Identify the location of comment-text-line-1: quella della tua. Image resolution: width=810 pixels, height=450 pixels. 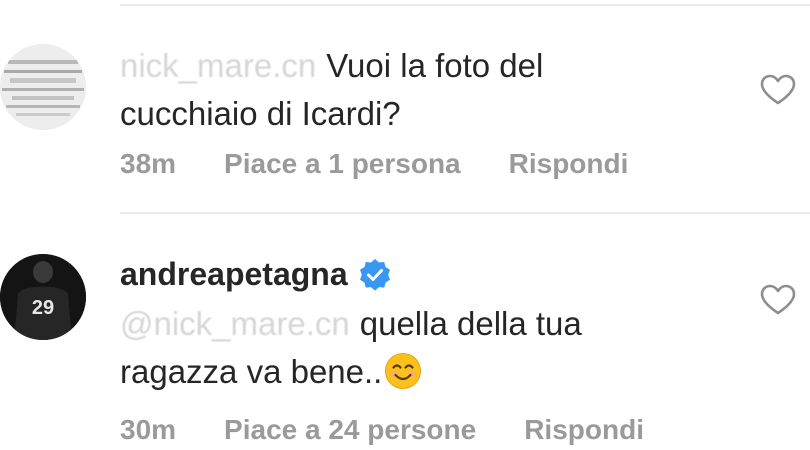
(470, 323).